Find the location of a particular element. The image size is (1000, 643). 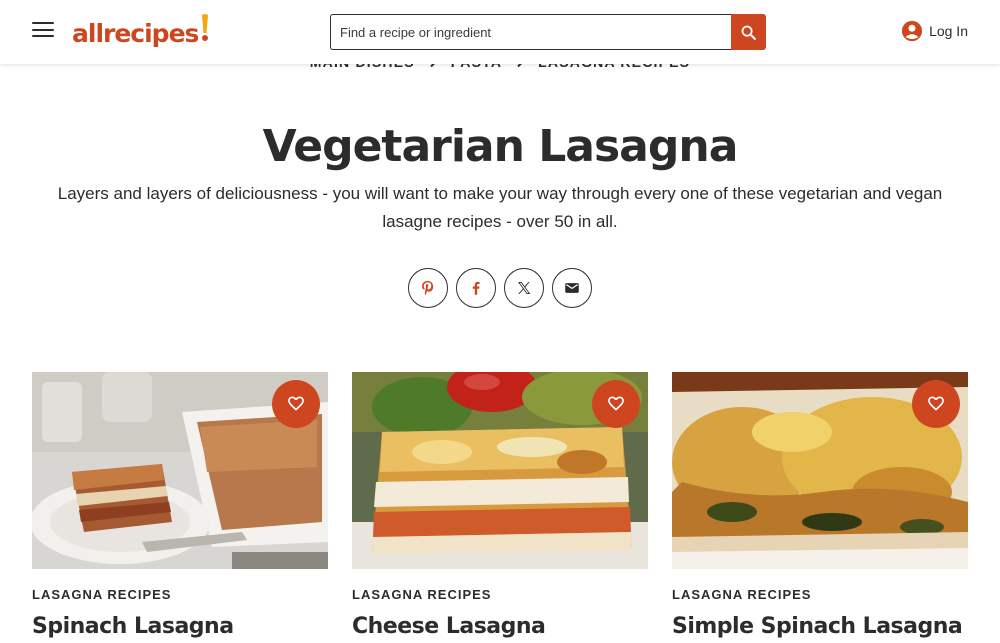

recipe-title: Cheese Lasagna is located at coordinates (500, 626).